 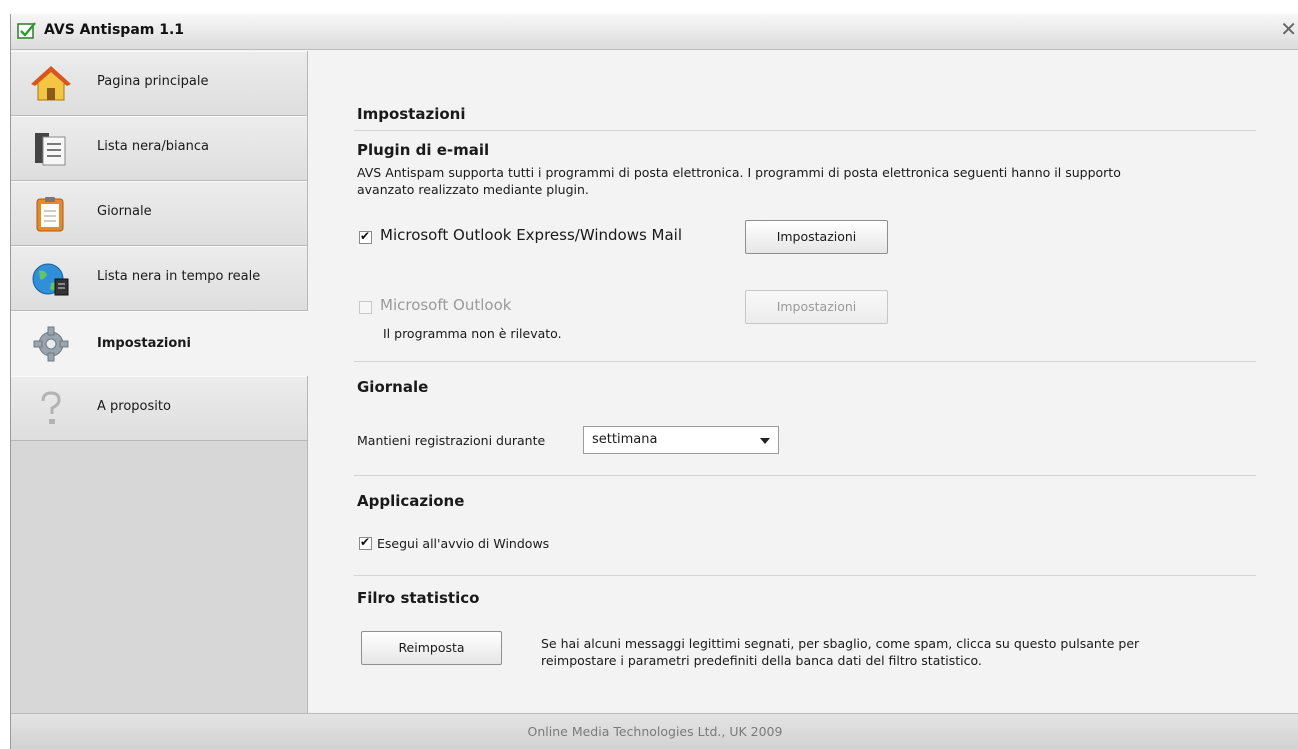 What do you see at coordinates (159, 213) in the screenshot?
I see `sidebar-item-journal: Giornale` at bounding box center [159, 213].